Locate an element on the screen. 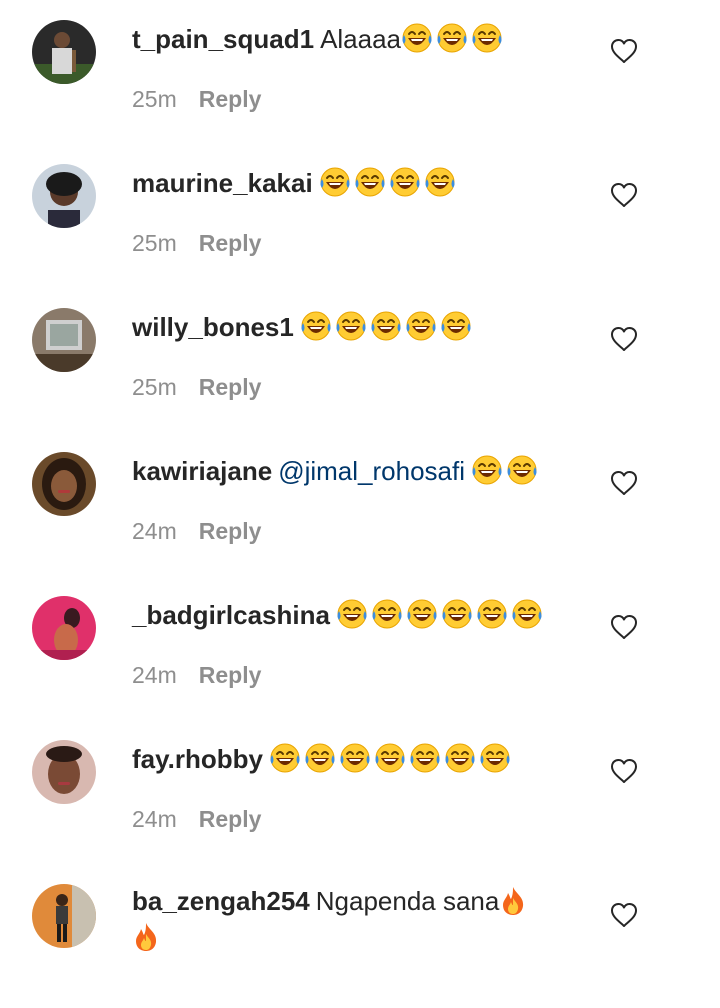  comment-line: willy_bones1 is located at coordinates (361, 326).